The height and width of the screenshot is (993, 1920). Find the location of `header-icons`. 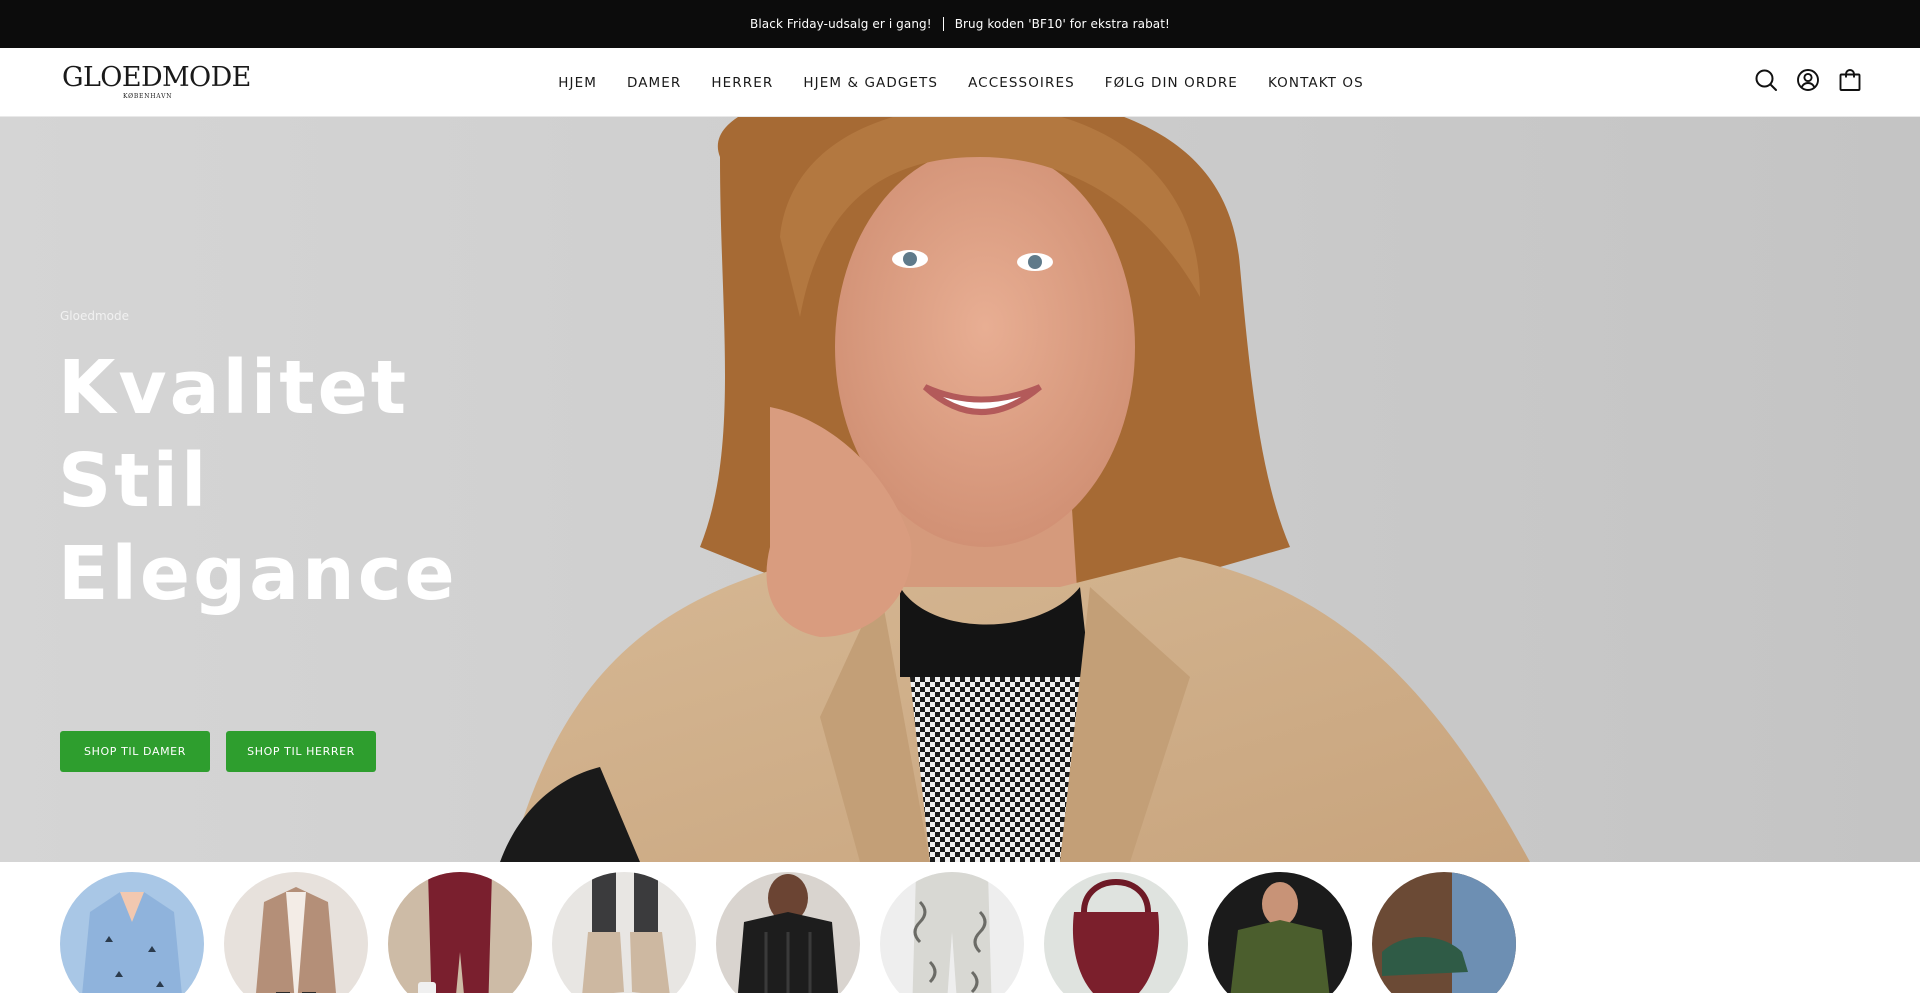

header-icons is located at coordinates (1808, 80).